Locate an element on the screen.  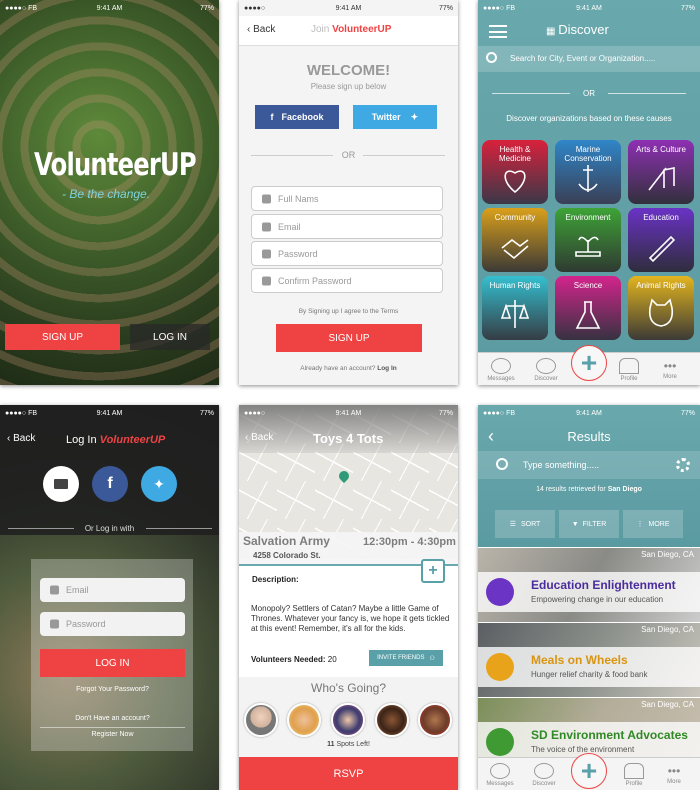
cause-tile-health-medicine: Health & Medicine is located at coordinates (515, 172).